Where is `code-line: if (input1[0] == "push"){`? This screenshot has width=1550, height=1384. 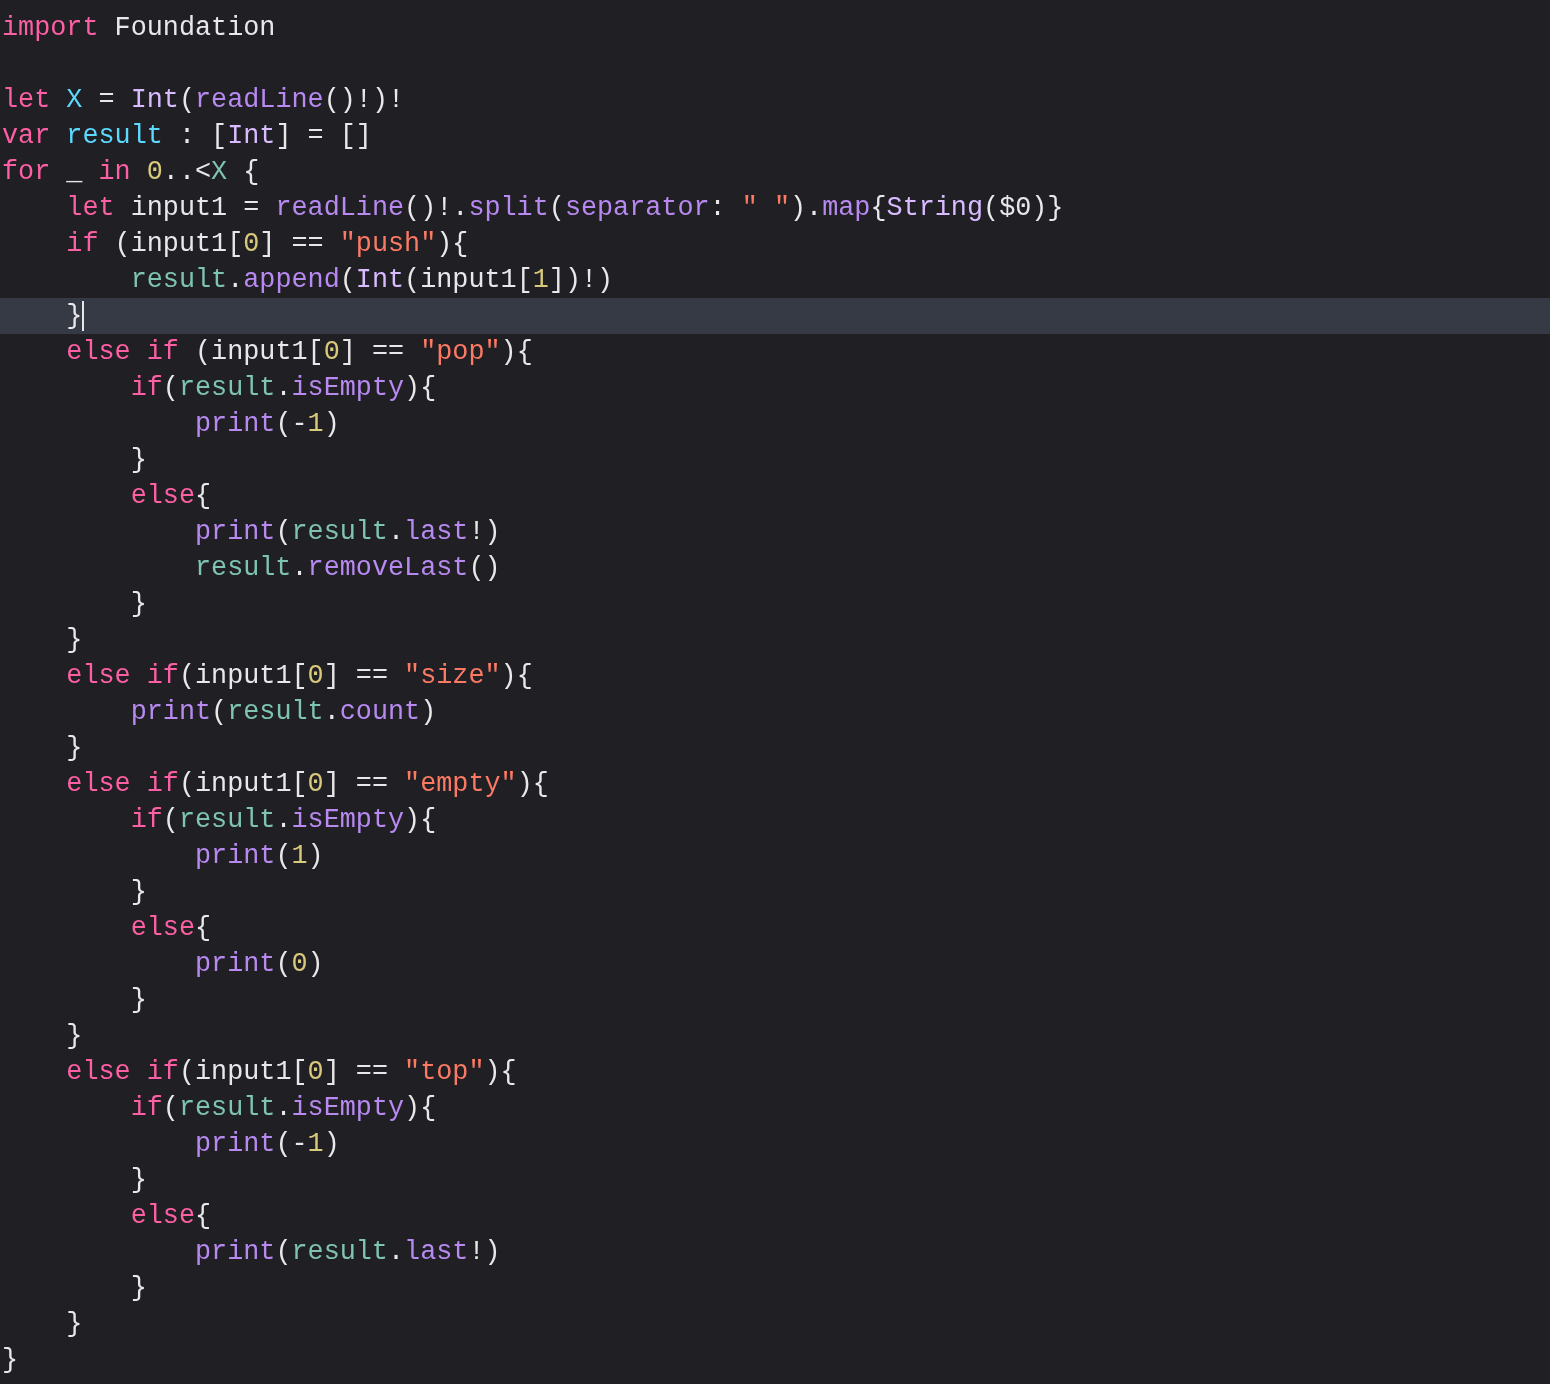
code-line: if (input1[0] == "push"){ is located at coordinates (267, 244).